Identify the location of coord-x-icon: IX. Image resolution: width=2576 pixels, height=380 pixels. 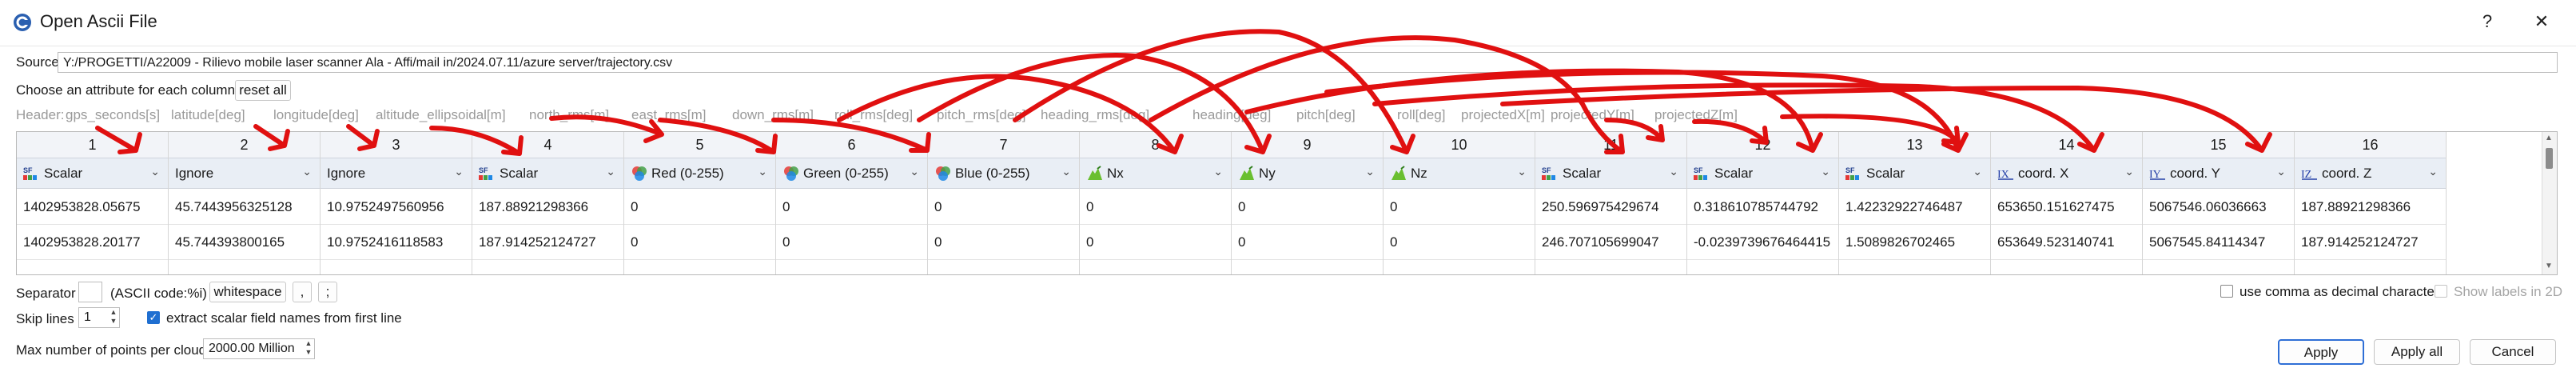
(2006, 174).